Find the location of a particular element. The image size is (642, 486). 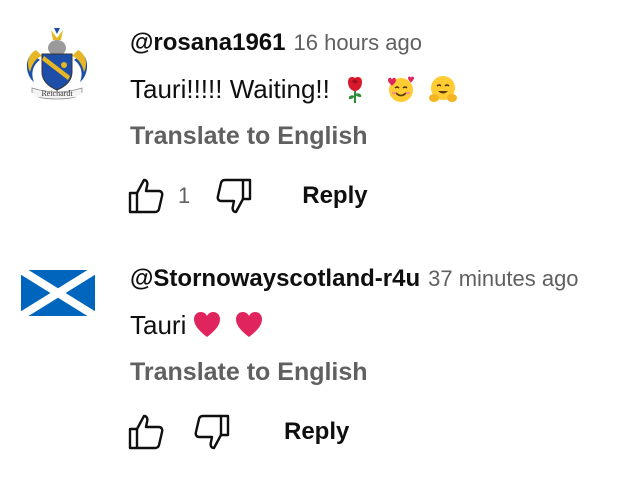

like-count: 1 is located at coordinates (184, 195).